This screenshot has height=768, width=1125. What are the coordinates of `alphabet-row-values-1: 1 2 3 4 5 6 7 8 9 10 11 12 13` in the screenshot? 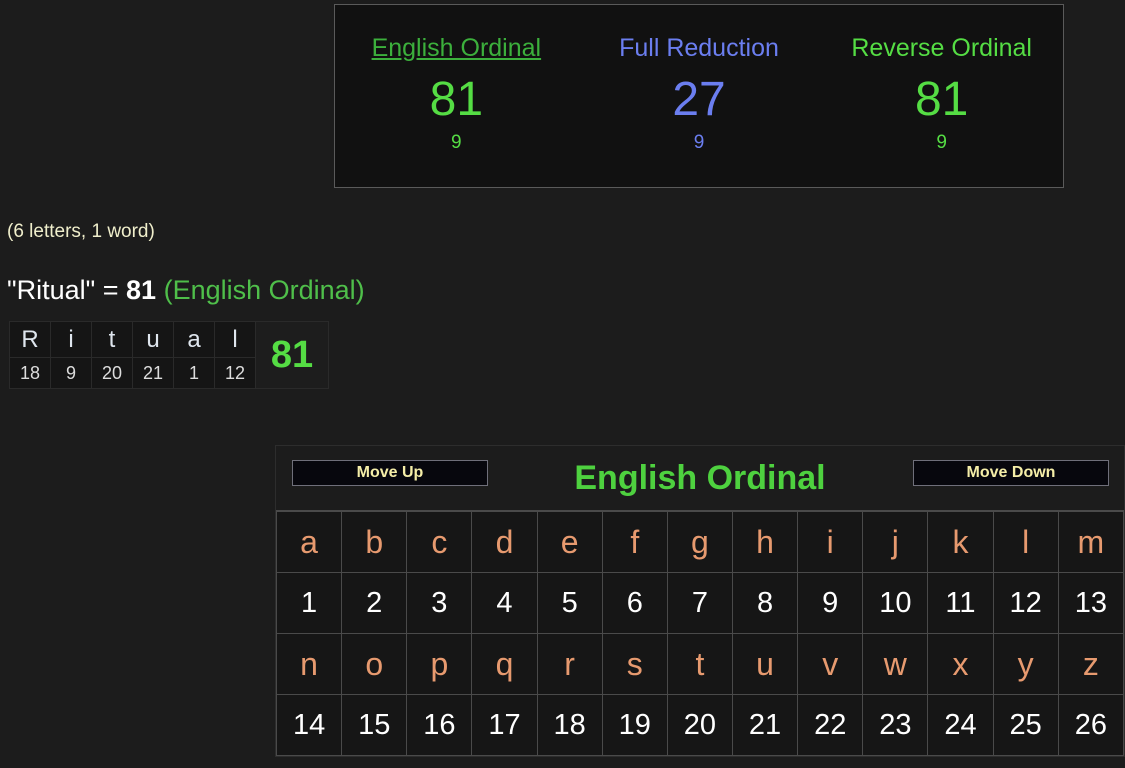 It's located at (700, 603).